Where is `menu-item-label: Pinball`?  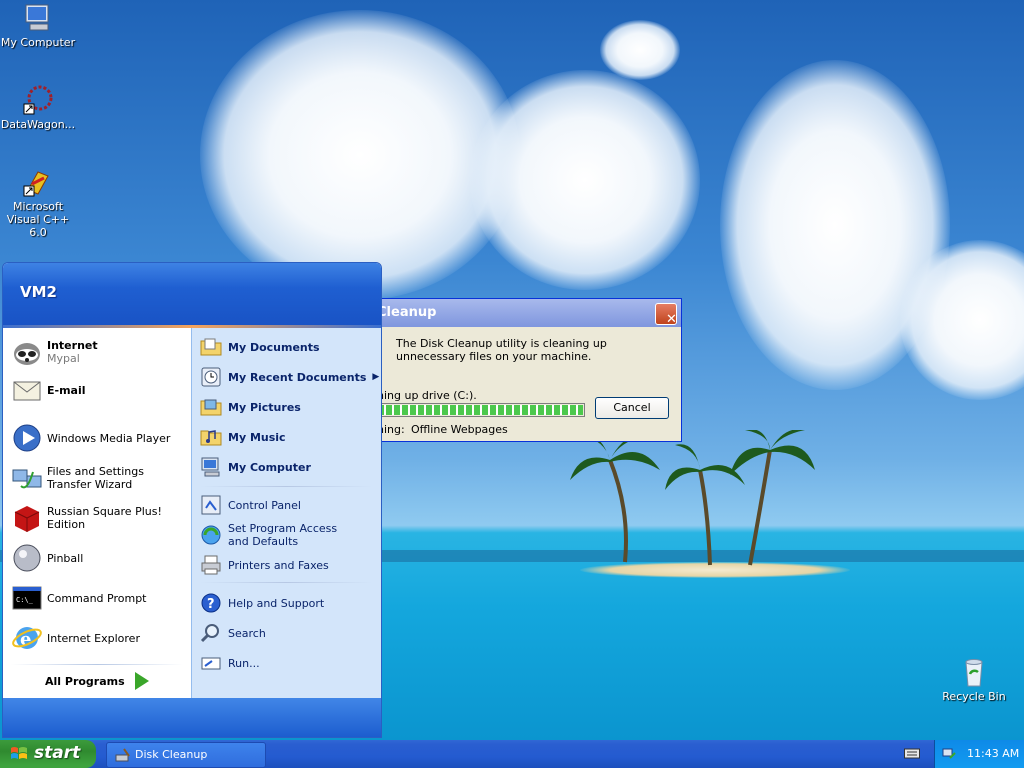 menu-item-label: Pinball is located at coordinates (65, 558).